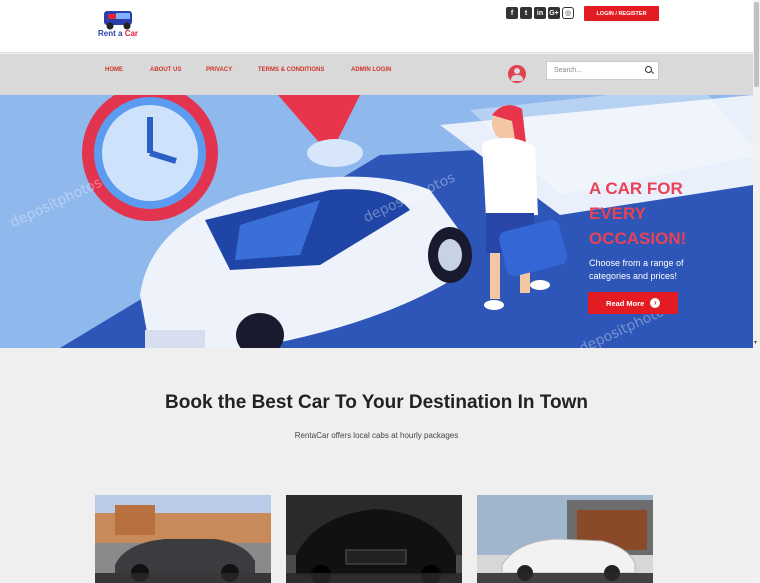 The width and height of the screenshot is (760, 583). What do you see at coordinates (517, 74) in the screenshot?
I see `user-account-icon` at bounding box center [517, 74].